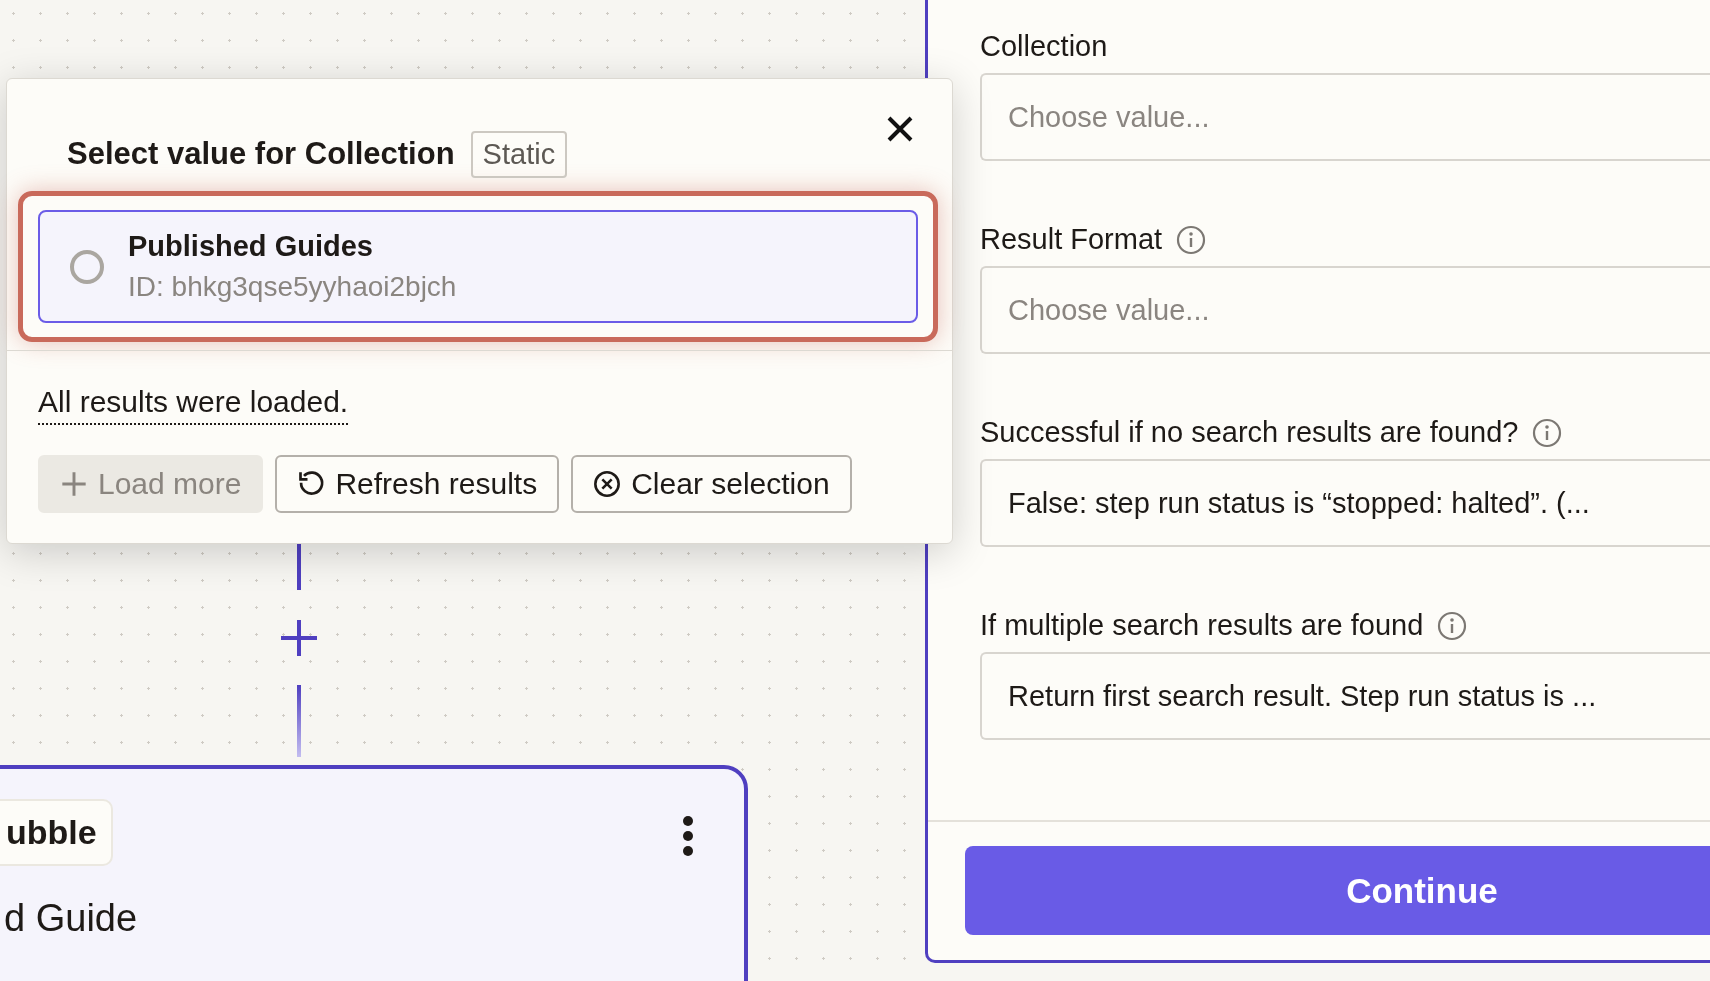 The image size is (1710, 981). I want to click on app-badge: ubble, so click(56, 832).